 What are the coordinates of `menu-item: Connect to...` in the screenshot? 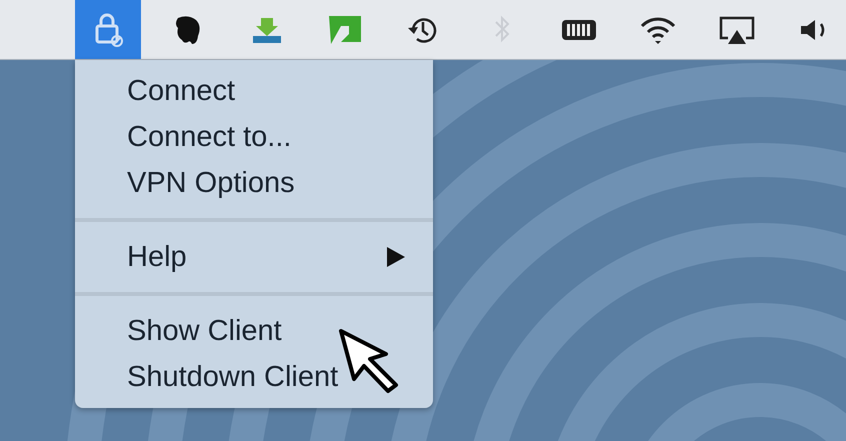 It's located at (254, 137).